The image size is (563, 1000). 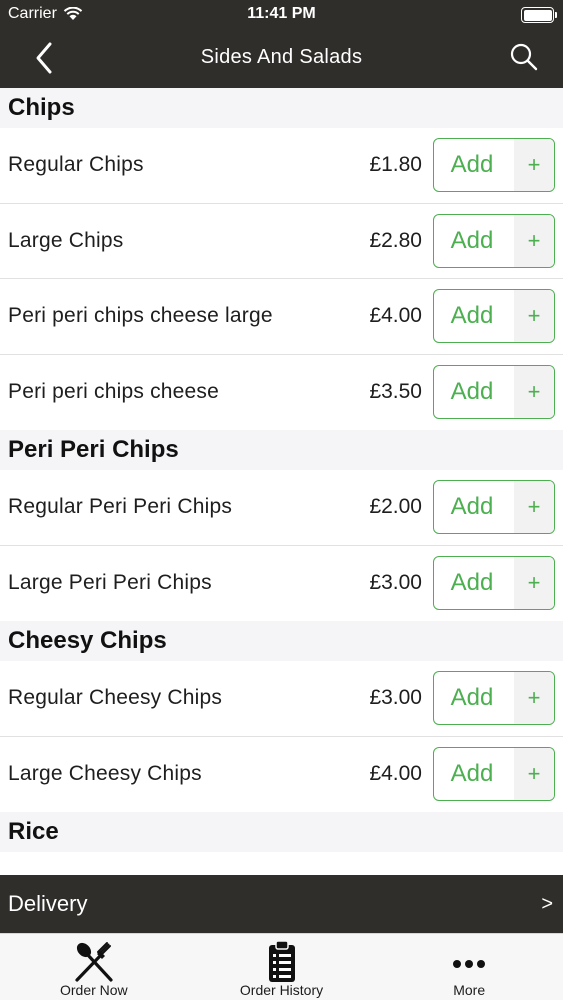 What do you see at coordinates (120, 507) in the screenshot?
I see `item-name: Regular Peri Peri Chips` at bounding box center [120, 507].